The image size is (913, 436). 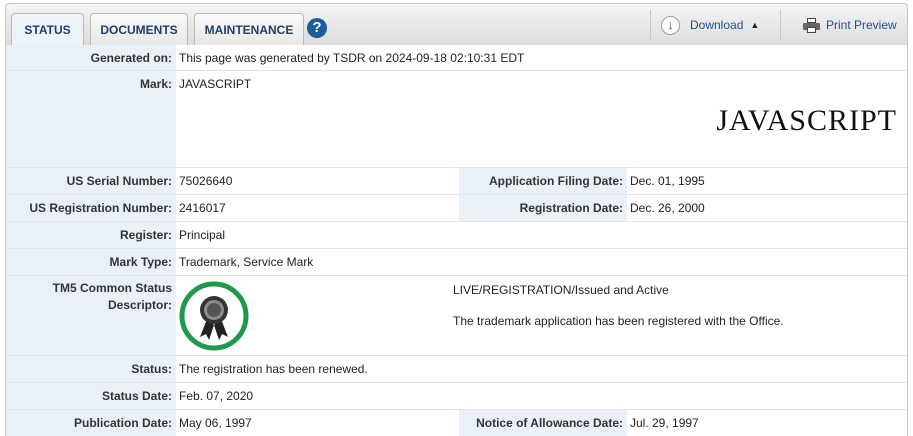 What do you see at coordinates (91, 119) in the screenshot?
I see `mark-label: Mark:` at bounding box center [91, 119].